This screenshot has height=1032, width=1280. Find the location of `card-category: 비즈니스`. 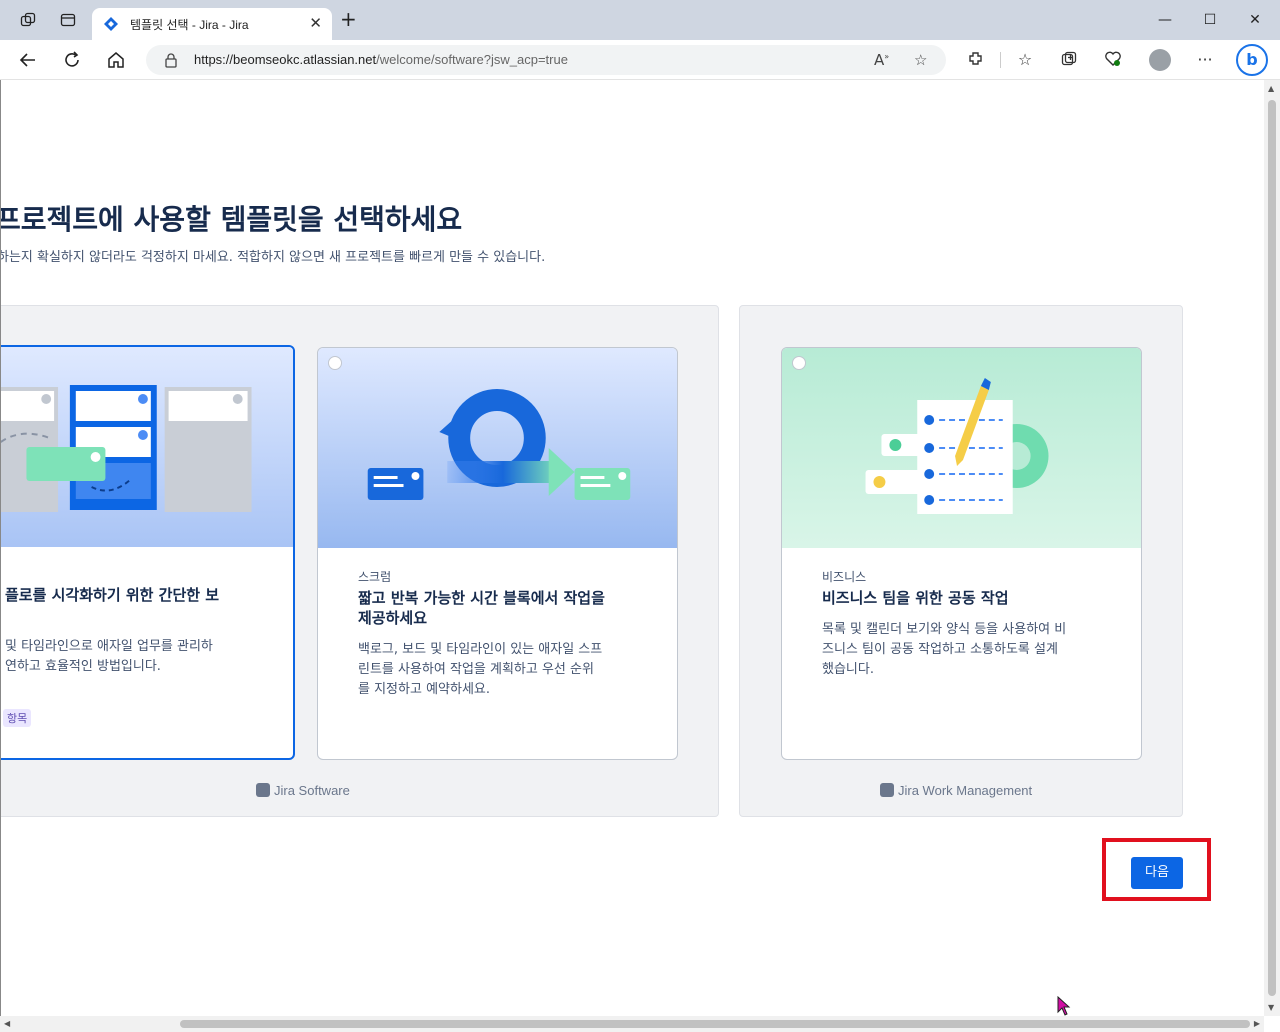

card-category: 비즈니스 is located at coordinates (844, 577).